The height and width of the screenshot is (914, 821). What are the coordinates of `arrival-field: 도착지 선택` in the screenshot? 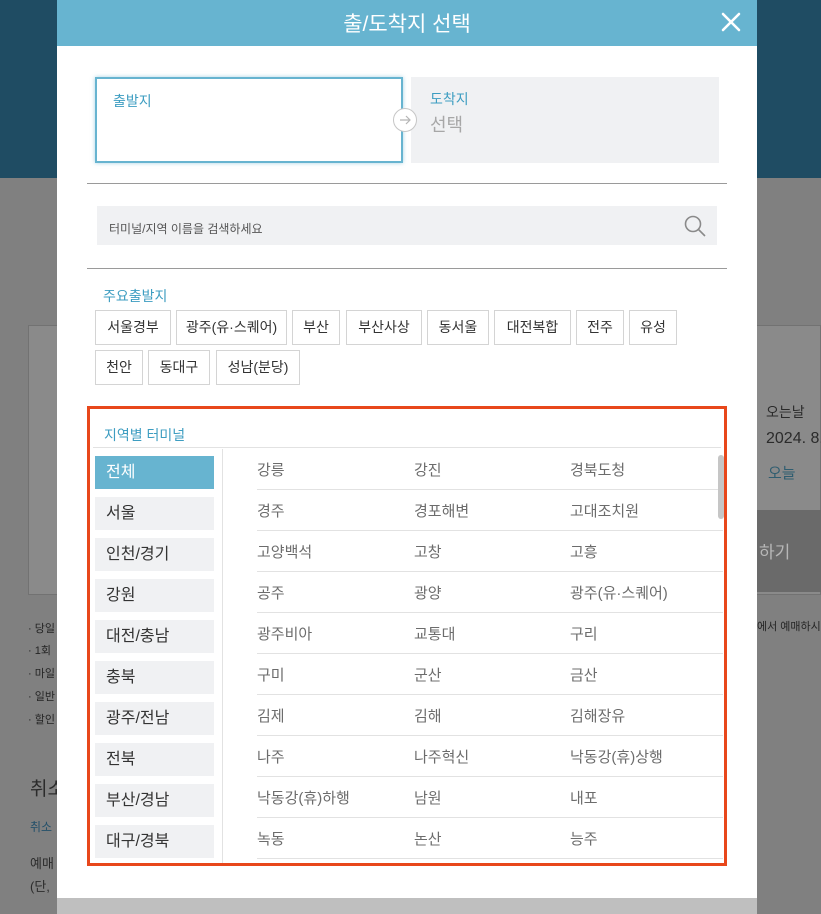 It's located at (565, 120).